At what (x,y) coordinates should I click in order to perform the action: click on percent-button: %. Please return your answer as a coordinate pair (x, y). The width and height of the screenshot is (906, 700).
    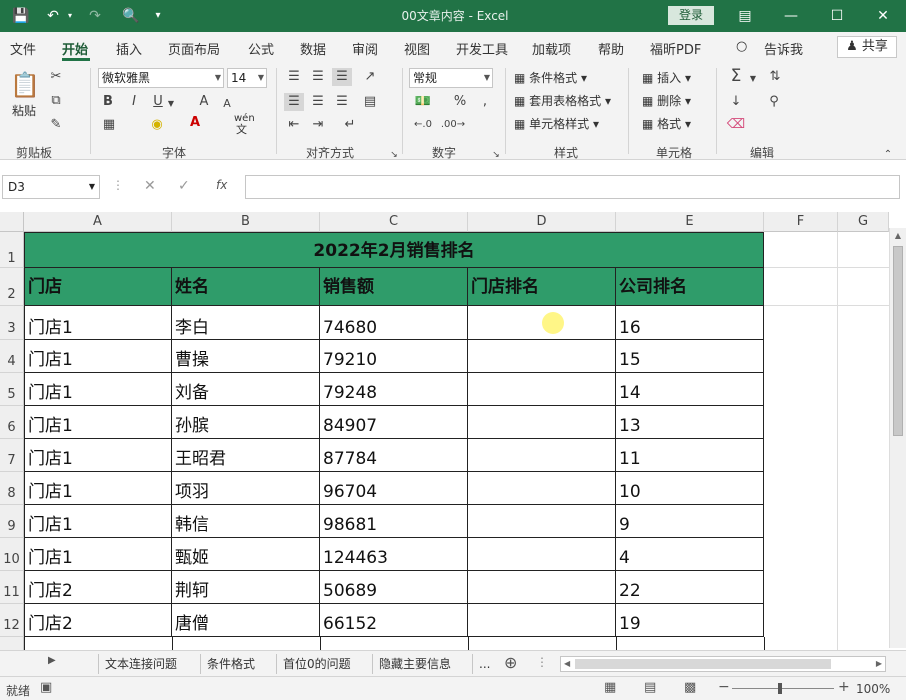
    Looking at the image, I should click on (460, 102).